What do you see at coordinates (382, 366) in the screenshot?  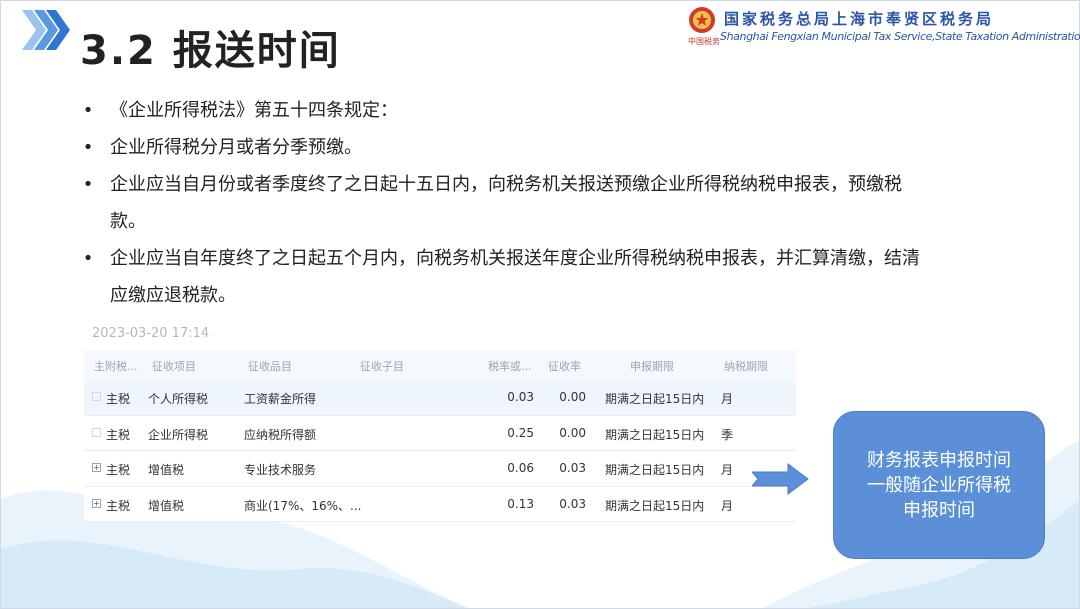 I see `column-header: 征收子目` at bounding box center [382, 366].